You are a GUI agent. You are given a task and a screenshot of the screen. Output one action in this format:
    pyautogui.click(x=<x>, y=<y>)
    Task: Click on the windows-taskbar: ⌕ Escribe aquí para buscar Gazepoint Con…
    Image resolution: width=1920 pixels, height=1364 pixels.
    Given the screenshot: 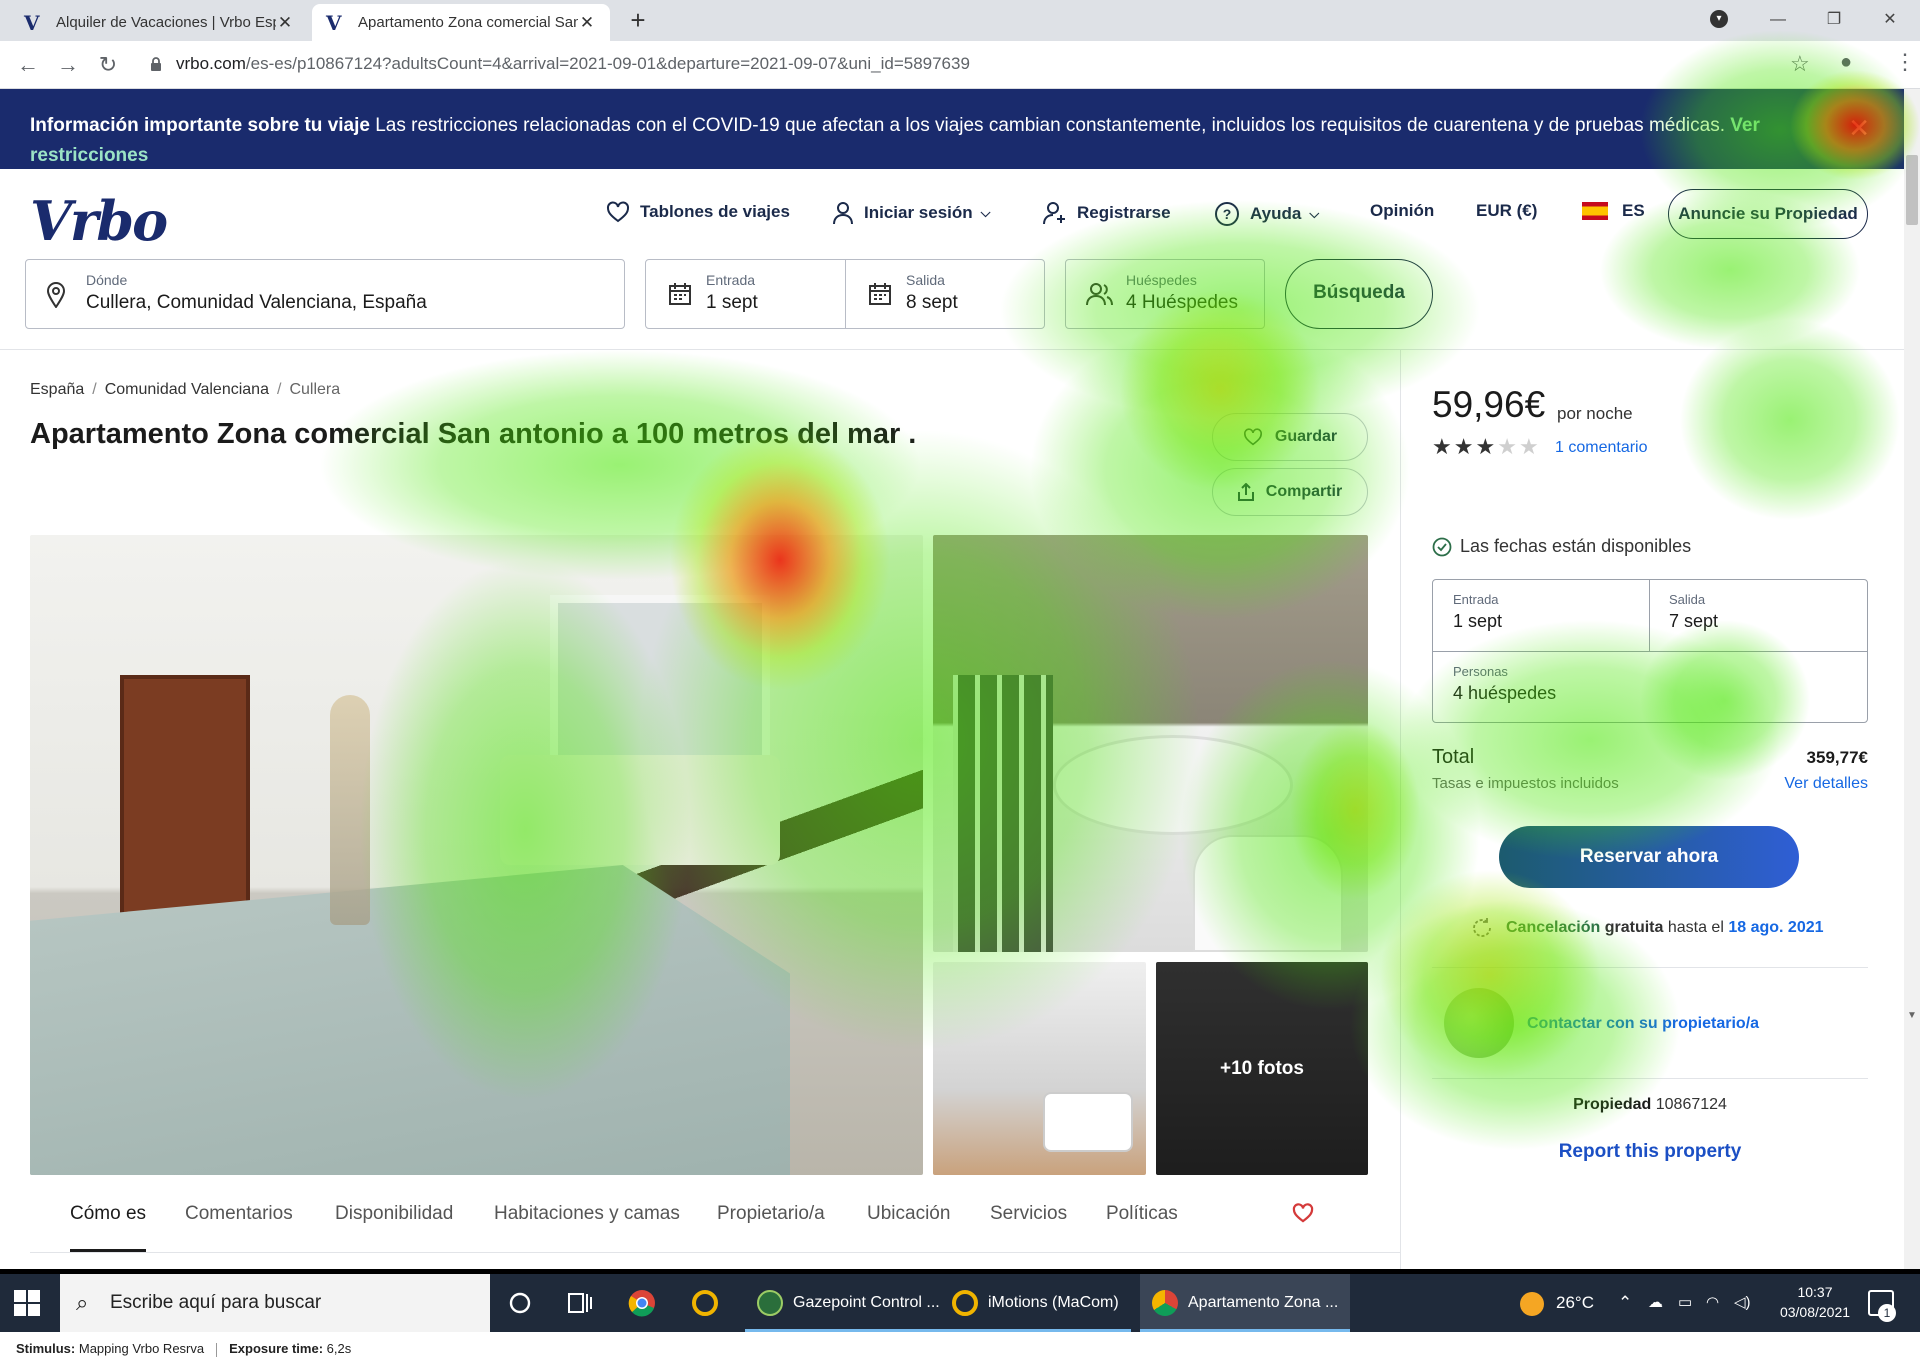 What is the action you would take?
    pyautogui.click(x=960, y=1303)
    